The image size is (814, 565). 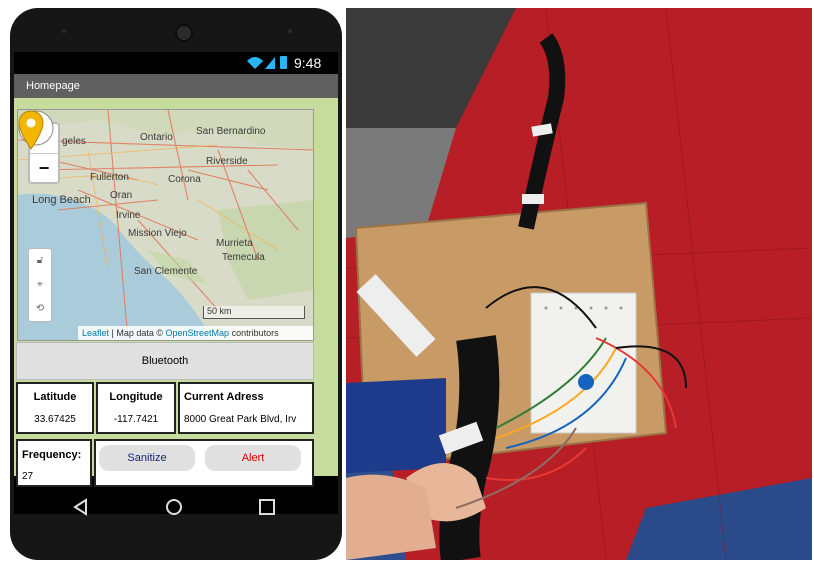 What do you see at coordinates (81, 507) in the screenshot?
I see `back-icon` at bounding box center [81, 507].